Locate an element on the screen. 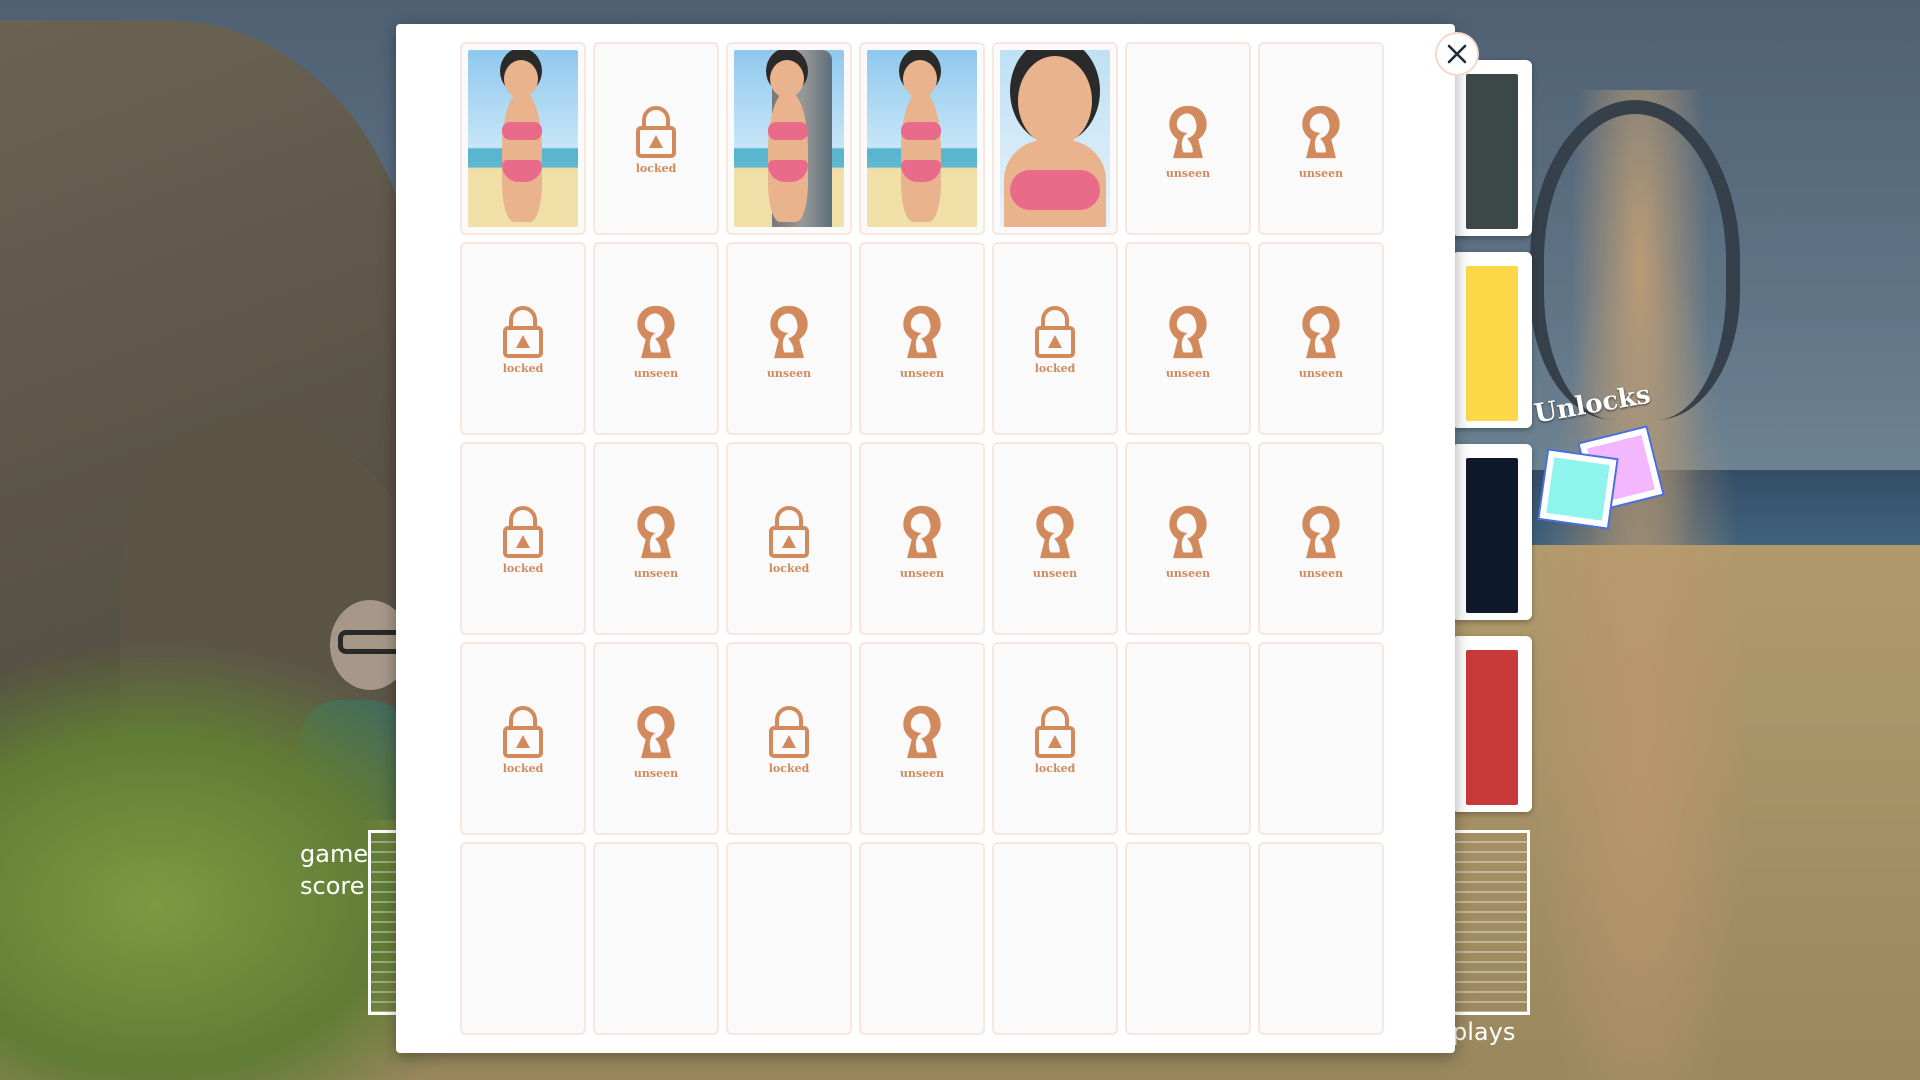 This screenshot has height=1080, width=1920. game-score-label-line2: score is located at coordinates (332, 886).